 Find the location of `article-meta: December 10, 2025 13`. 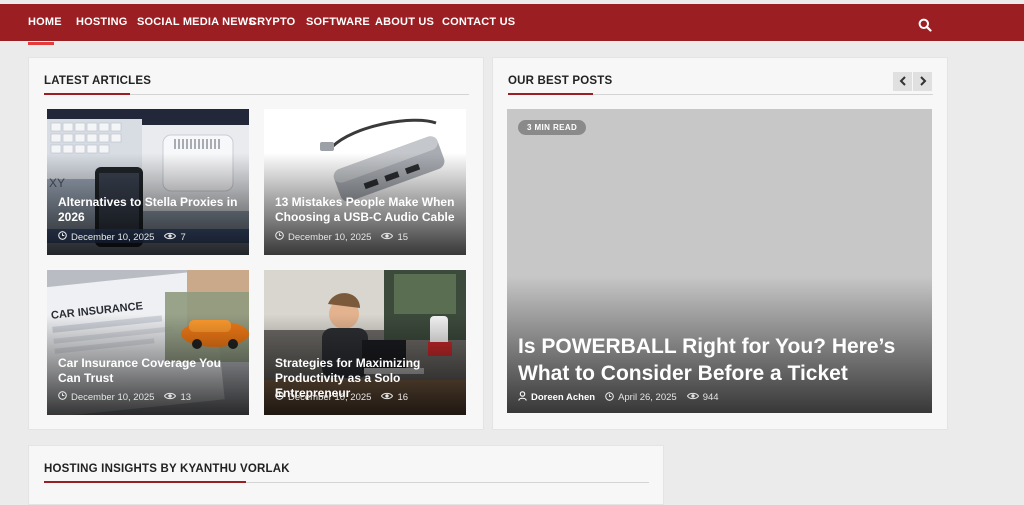

article-meta: December 10, 2025 13 is located at coordinates (124, 397).